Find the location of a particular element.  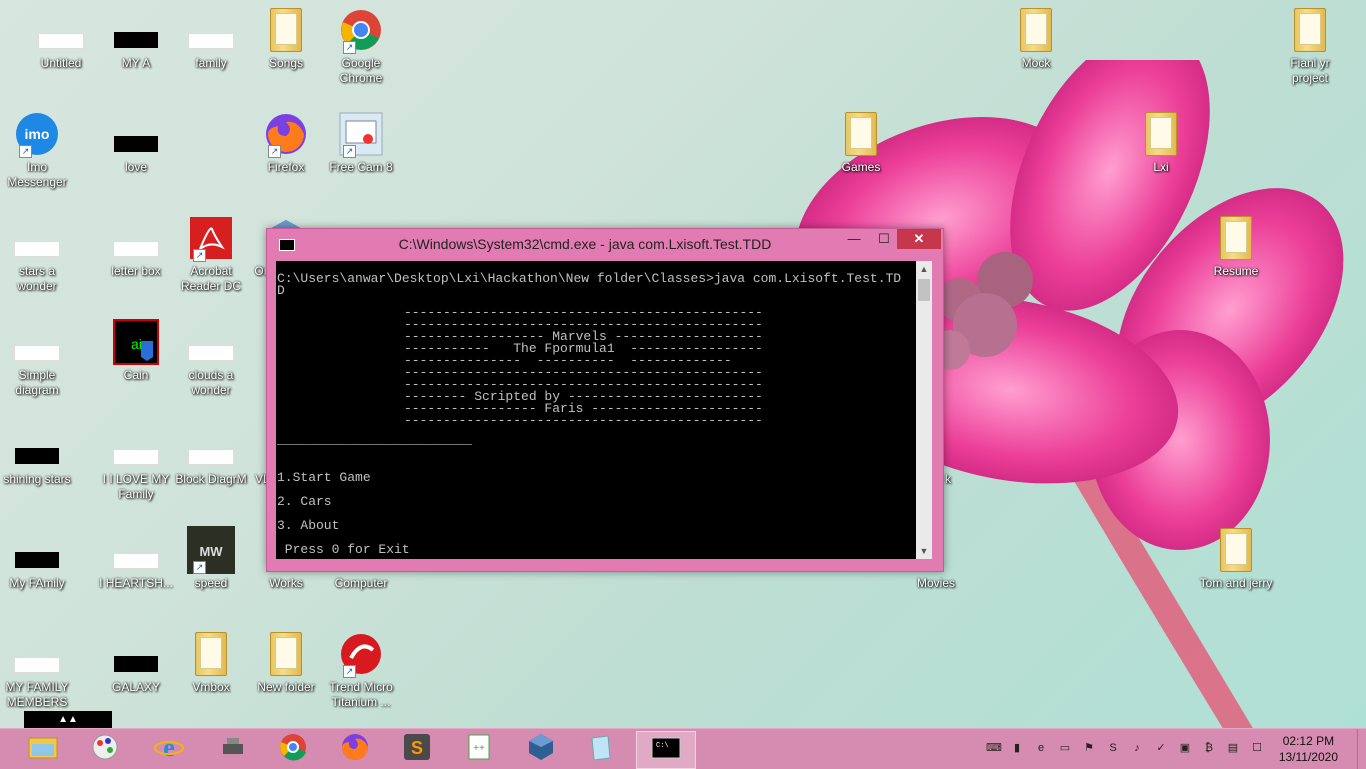

desktop-icon: Games is located at coordinates (861, 142).